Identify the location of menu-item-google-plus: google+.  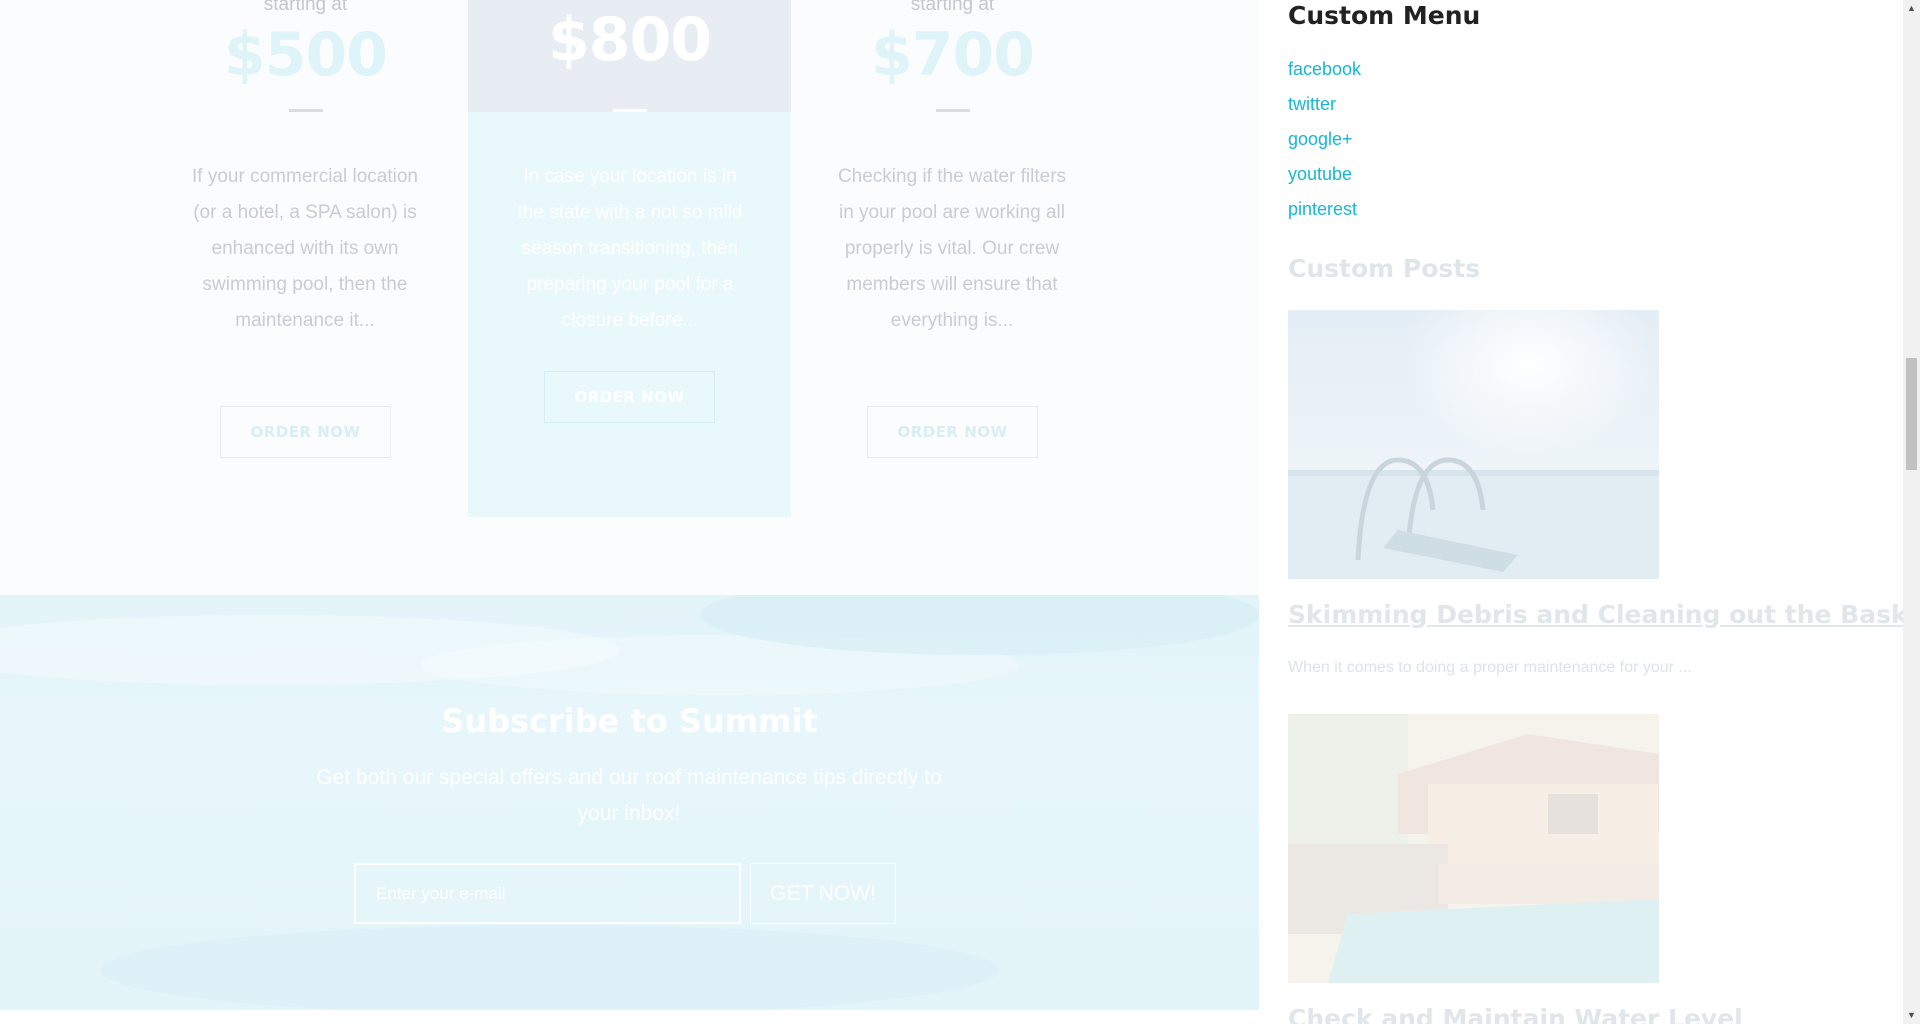
(1324, 143).